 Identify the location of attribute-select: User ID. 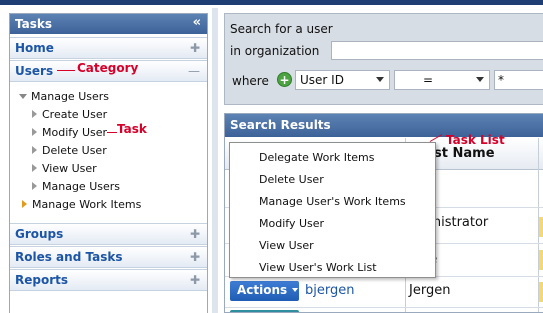
(342, 80).